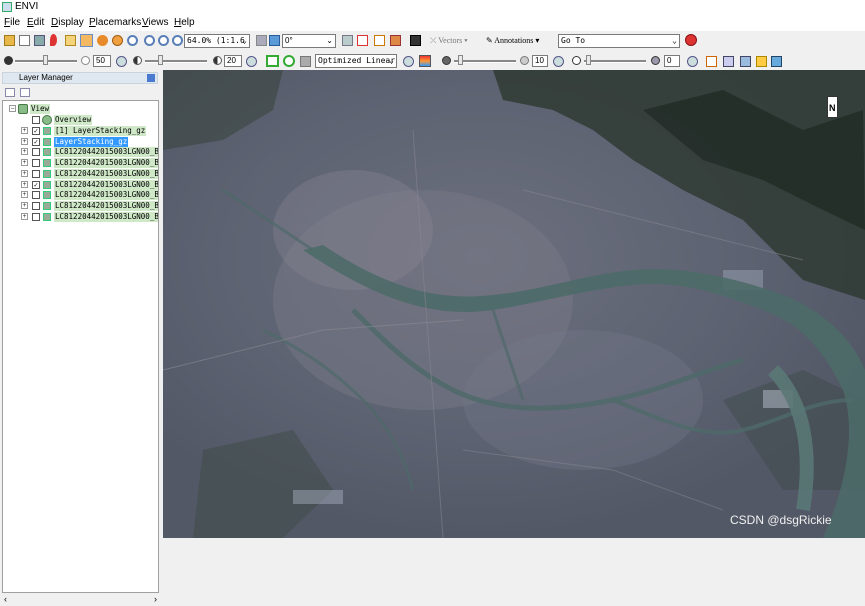 Image resolution: width=865 pixels, height=606 pixels. What do you see at coordinates (540, 61) in the screenshot?
I see `sharpen-value: 10` at bounding box center [540, 61].